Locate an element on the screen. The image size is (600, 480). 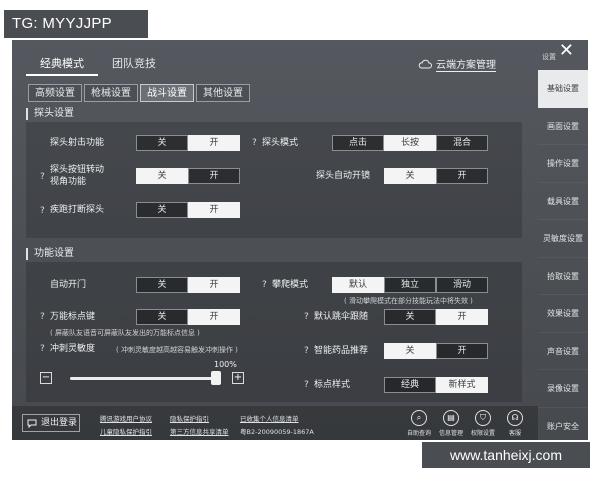
search-icon: ⌕ is located at coordinates (419, 418).